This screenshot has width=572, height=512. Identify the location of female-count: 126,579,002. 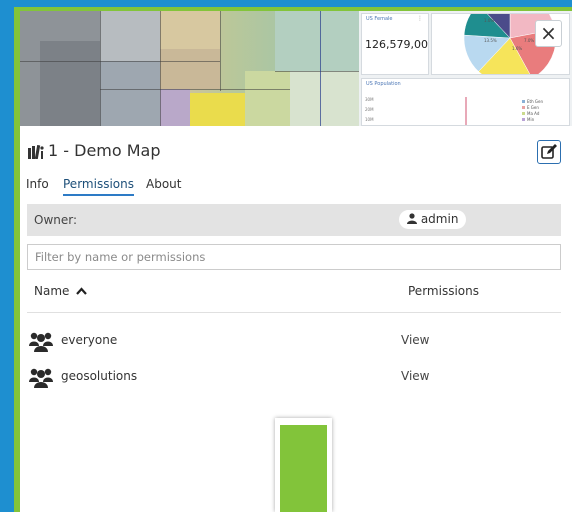
(397, 44).